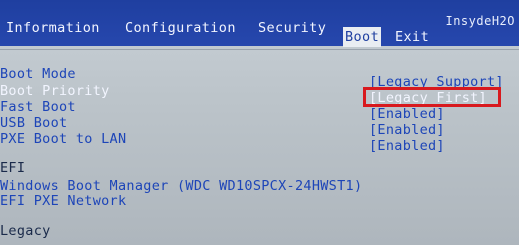 The image size is (519, 245). What do you see at coordinates (63, 201) in the screenshot?
I see `efi-boot-entry-pxe: EFI PXE Network` at bounding box center [63, 201].